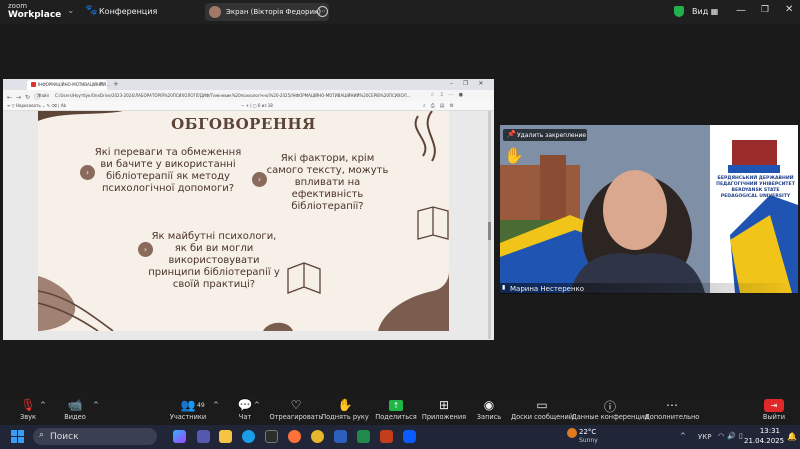 The image size is (800, 449). Describe the element at coordinates (243, 124) in the screenshot. I see `slide-title: ОБГОВОРЕННЯ` at that location.